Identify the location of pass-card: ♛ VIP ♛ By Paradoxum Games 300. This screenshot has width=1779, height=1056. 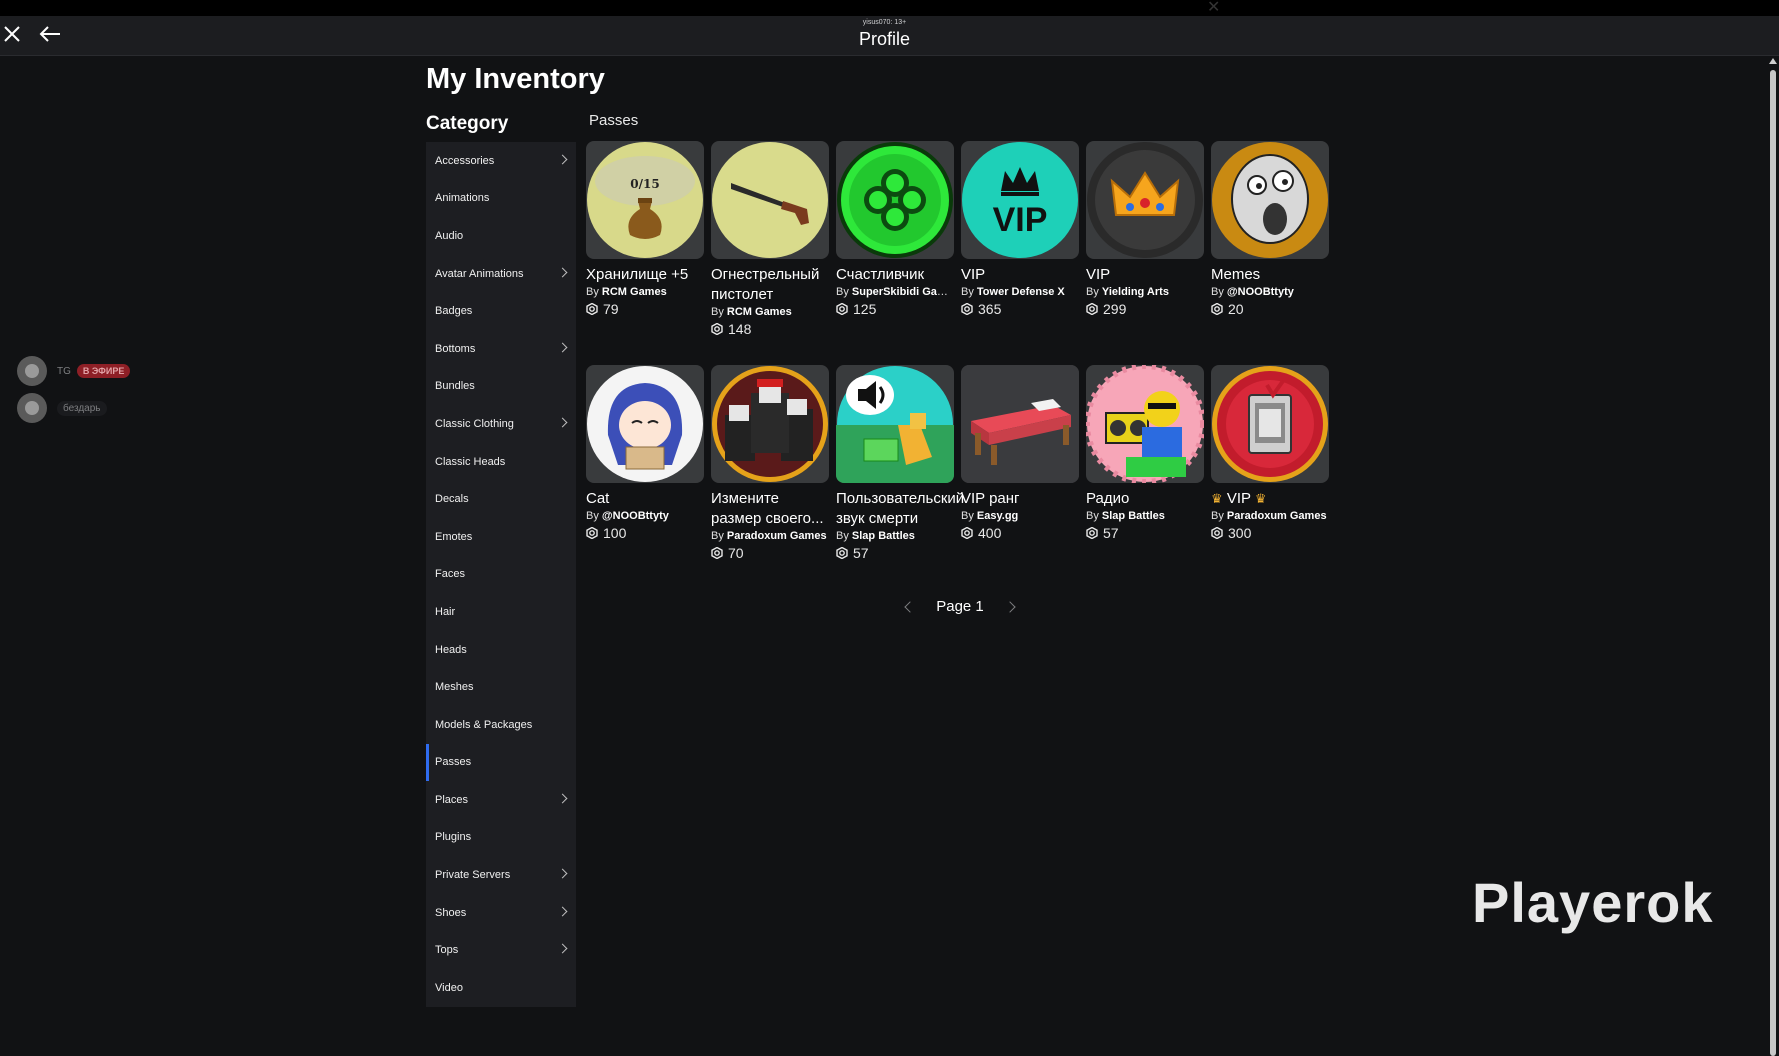
(1270, 453).